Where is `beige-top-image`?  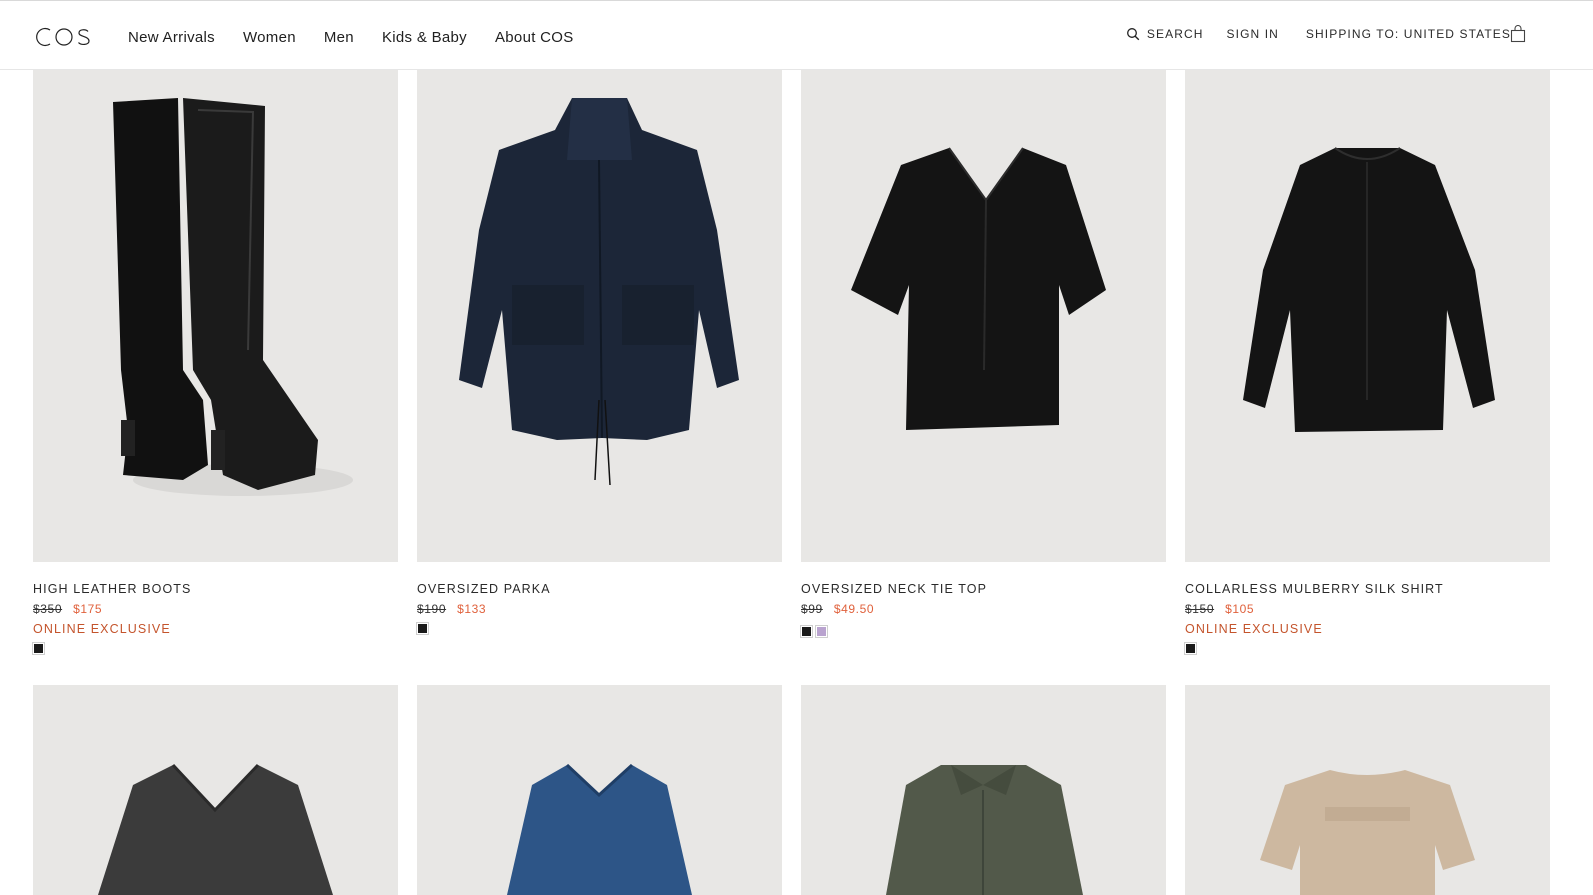 beige-top-image is located at coordinates (1367, 832).